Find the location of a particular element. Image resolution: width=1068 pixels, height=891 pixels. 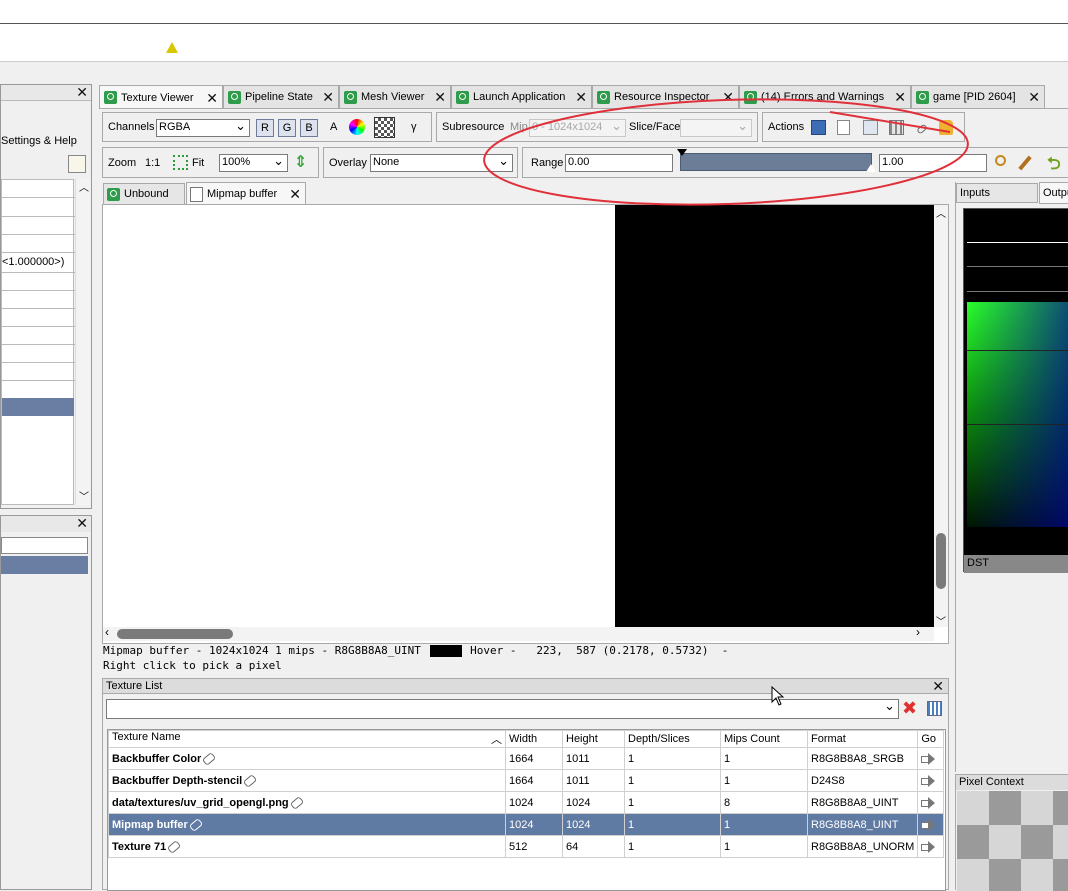

gamma-button: γ is located at coordinates (414, 127).